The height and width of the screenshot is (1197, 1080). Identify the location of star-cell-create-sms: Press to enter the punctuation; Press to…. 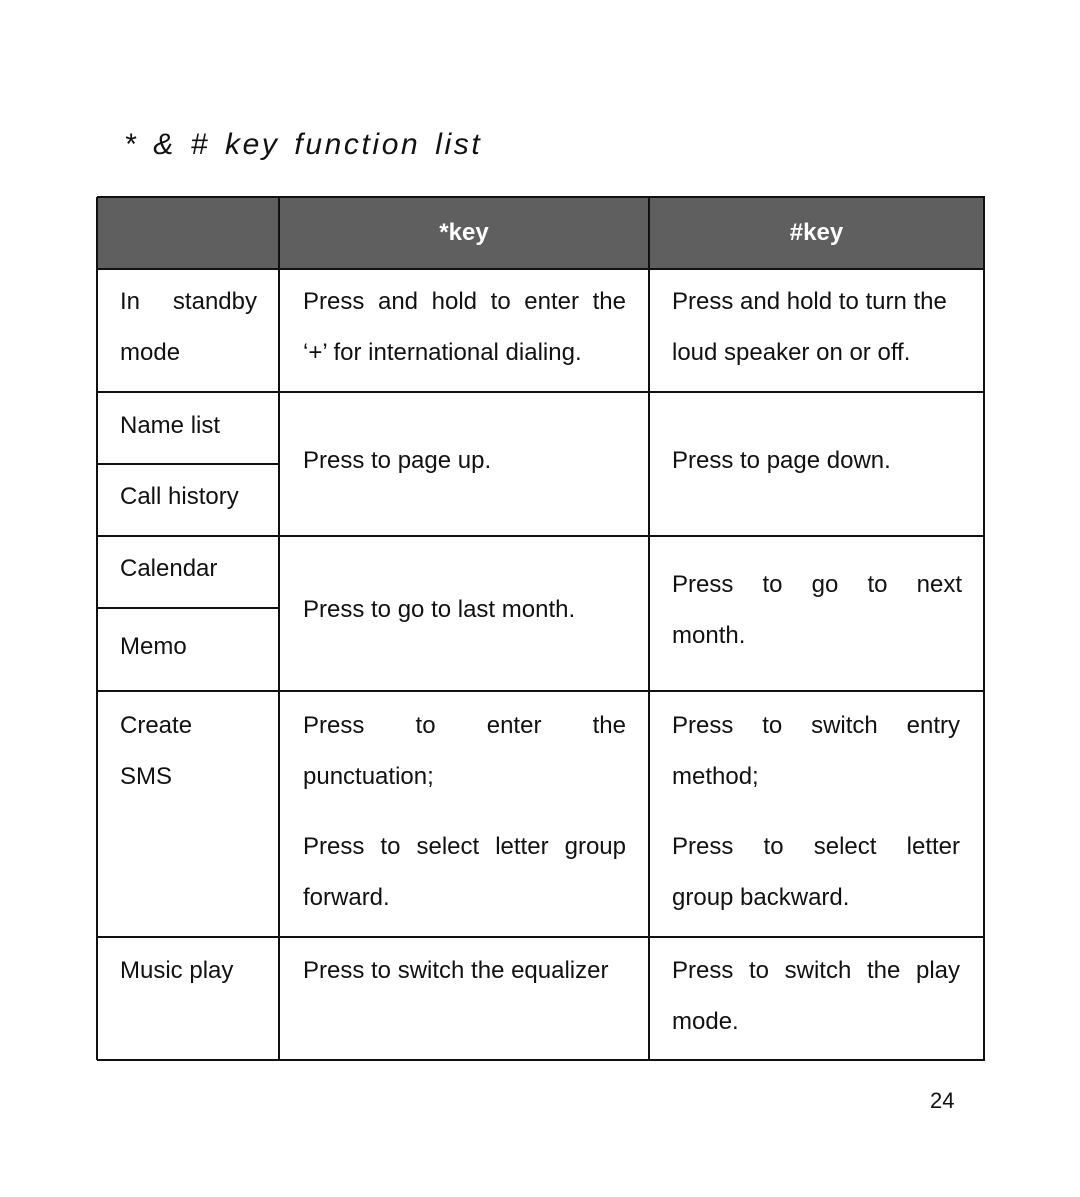
(464, 812).